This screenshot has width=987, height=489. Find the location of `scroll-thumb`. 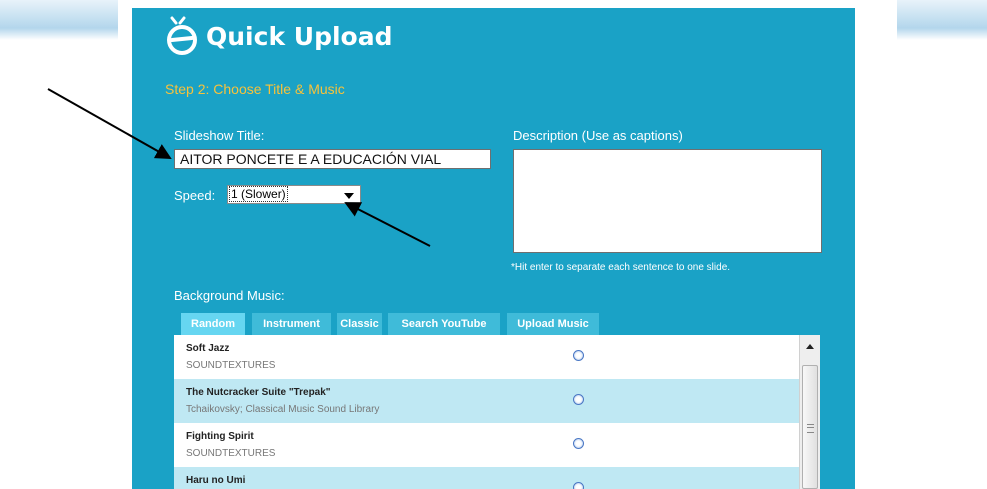

scroll-thumb is located at coordinates (810, 427).